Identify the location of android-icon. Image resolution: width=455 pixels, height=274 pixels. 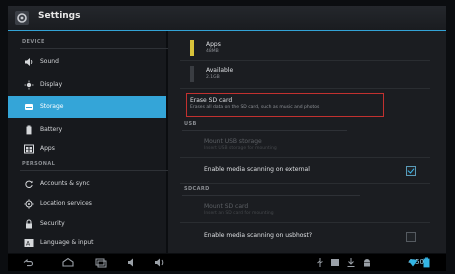
(367, 263).